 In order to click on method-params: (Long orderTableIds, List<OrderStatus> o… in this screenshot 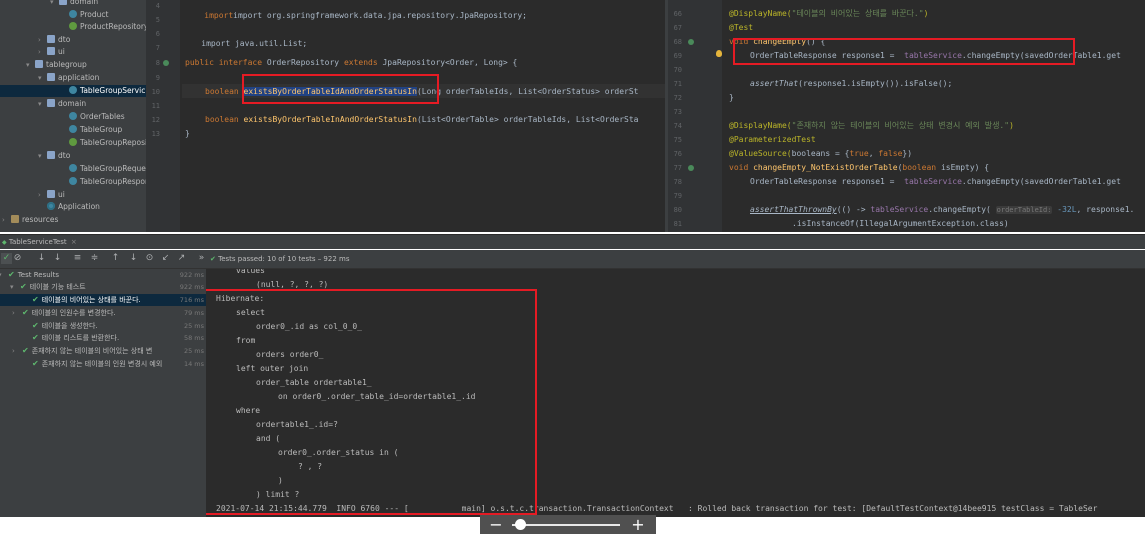, I will do `click(527, 91)`.